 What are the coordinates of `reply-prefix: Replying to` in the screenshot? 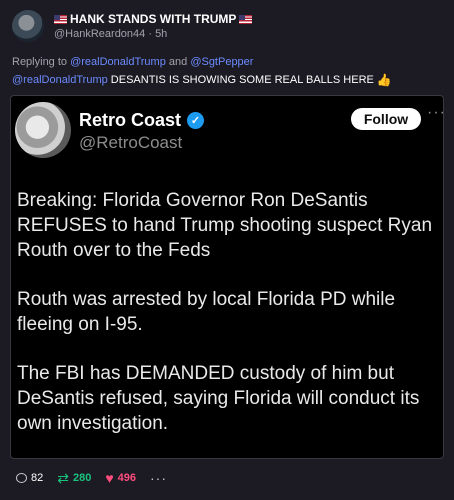 It's located at (41, 62).